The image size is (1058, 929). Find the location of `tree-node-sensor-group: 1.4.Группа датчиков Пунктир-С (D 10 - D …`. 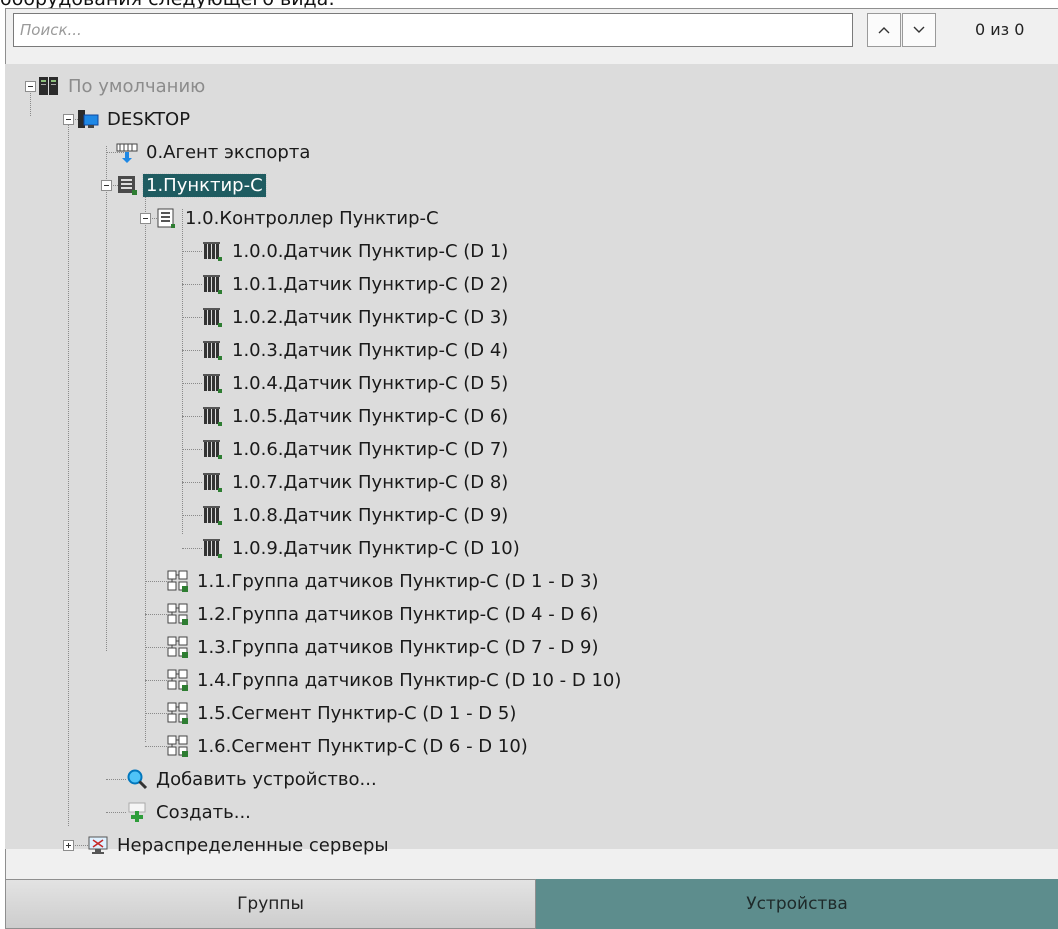

tree-node-sensor-group: 1.4.Группа датчиков Пунктир-С (D 10 - D … is located at coordinates (395, 680).